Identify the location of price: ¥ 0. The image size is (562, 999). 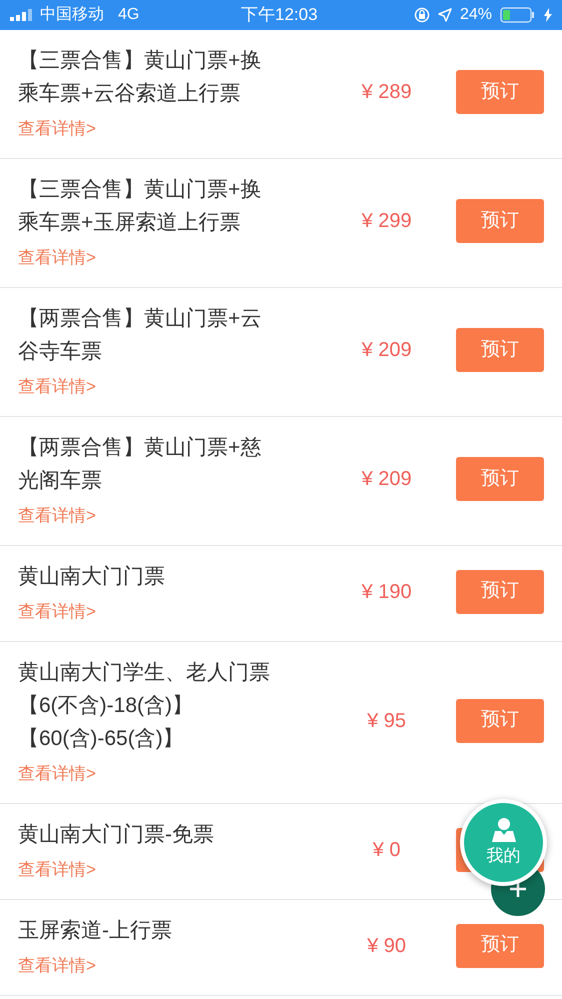
(387, 850).